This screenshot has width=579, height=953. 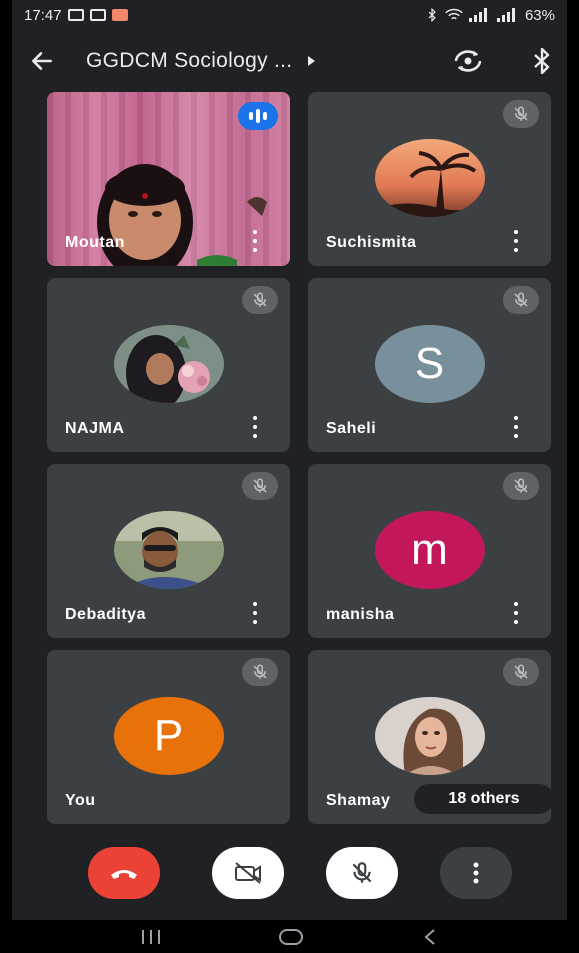 I want to click on participant-tile-saheli: S Saheli, so click(x=429, y=365).